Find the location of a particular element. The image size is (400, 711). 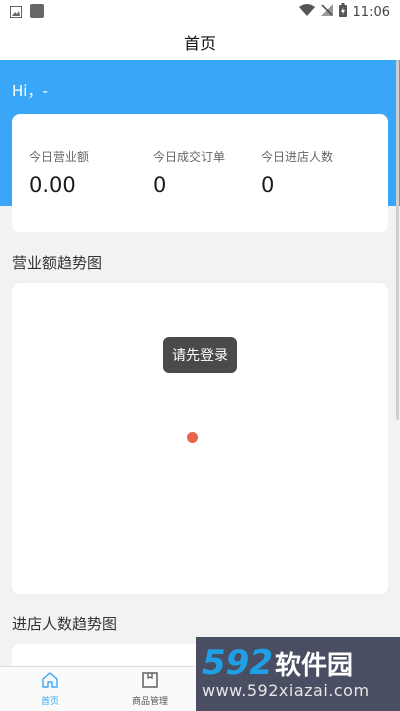

stat-label: 今日成交订单 is located at coordinates (189, 157).